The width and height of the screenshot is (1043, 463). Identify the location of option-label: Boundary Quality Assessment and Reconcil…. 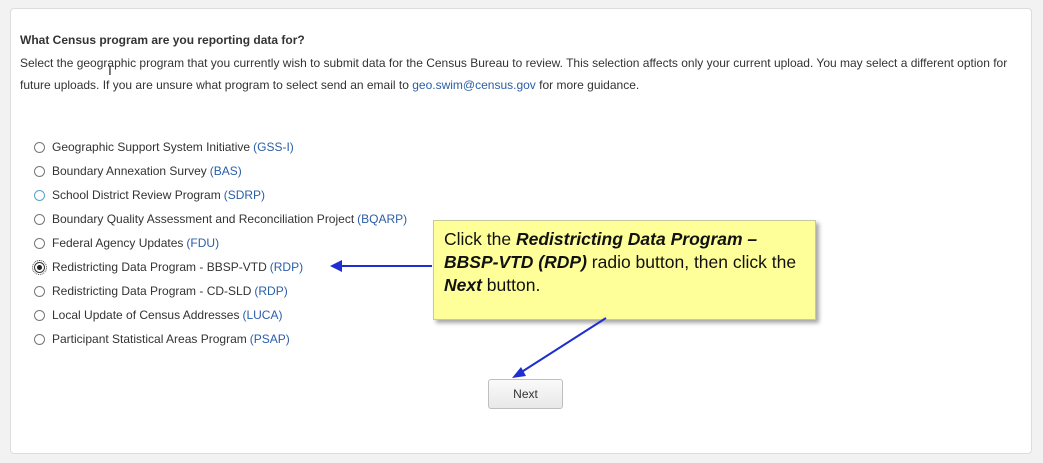
(203, 219).